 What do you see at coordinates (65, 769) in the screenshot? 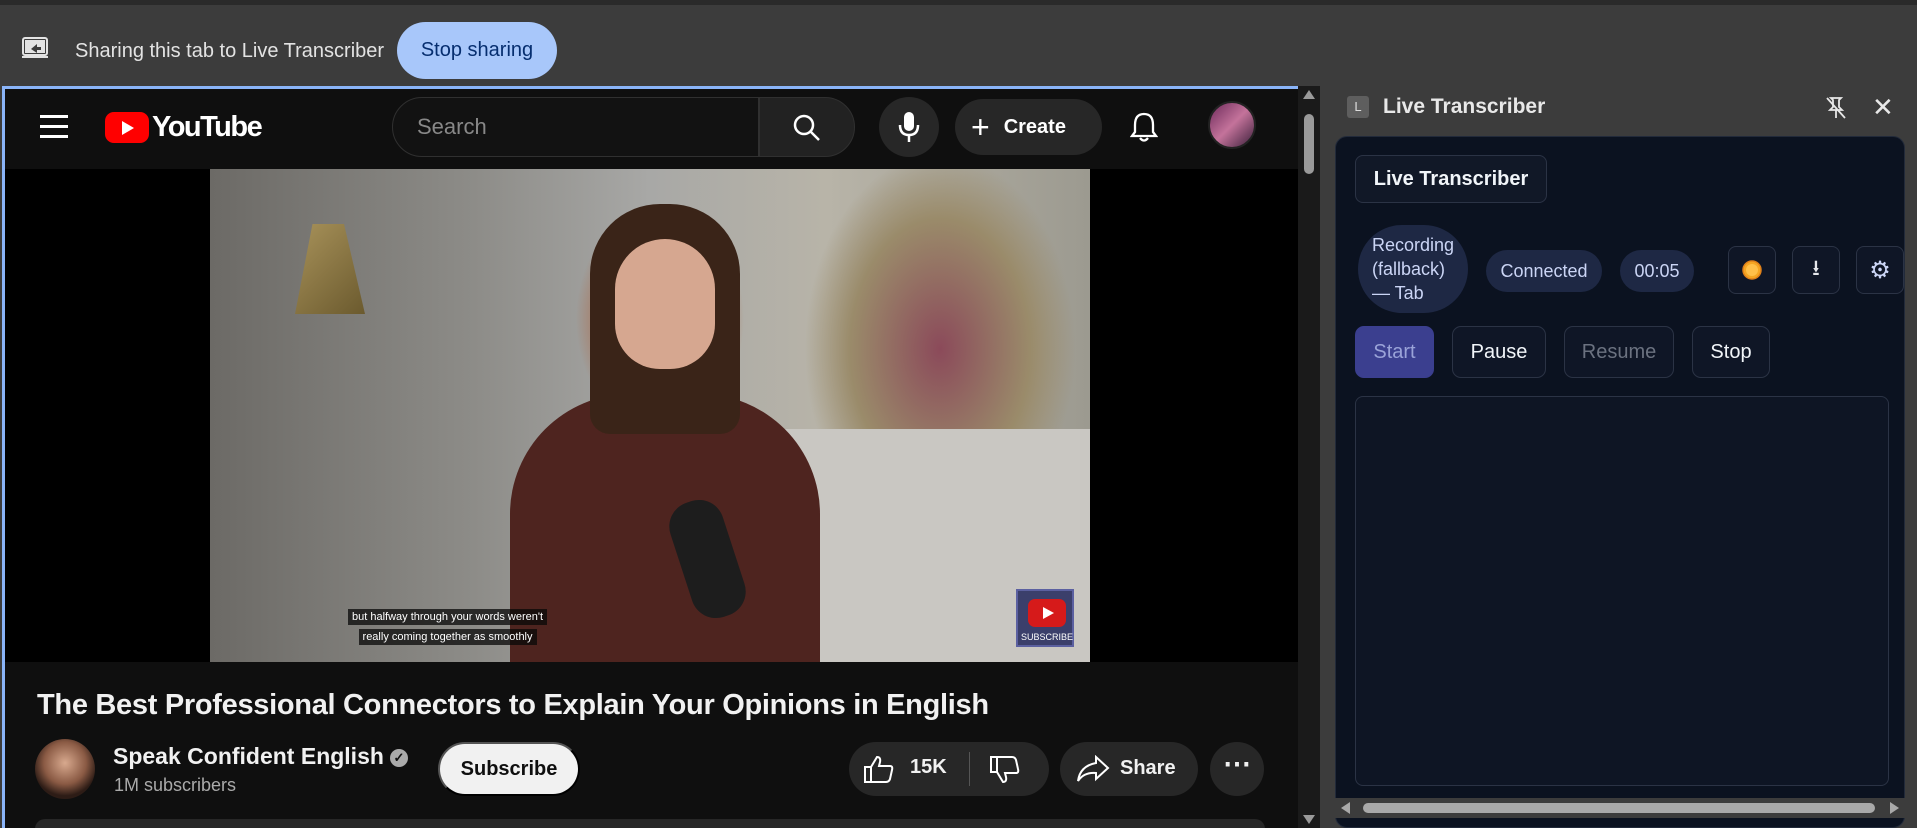
I see `channel-avatar` at bounding box center [65, 769].